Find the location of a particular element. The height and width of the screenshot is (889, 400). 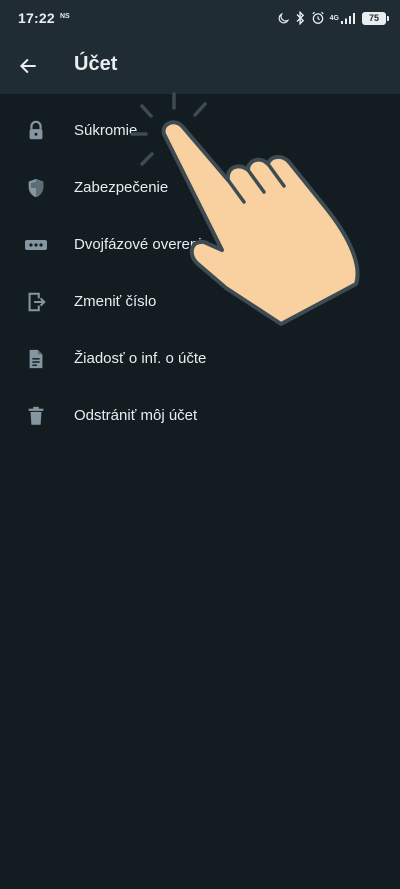

page-title: Účet is located at coordinates (96, 64).